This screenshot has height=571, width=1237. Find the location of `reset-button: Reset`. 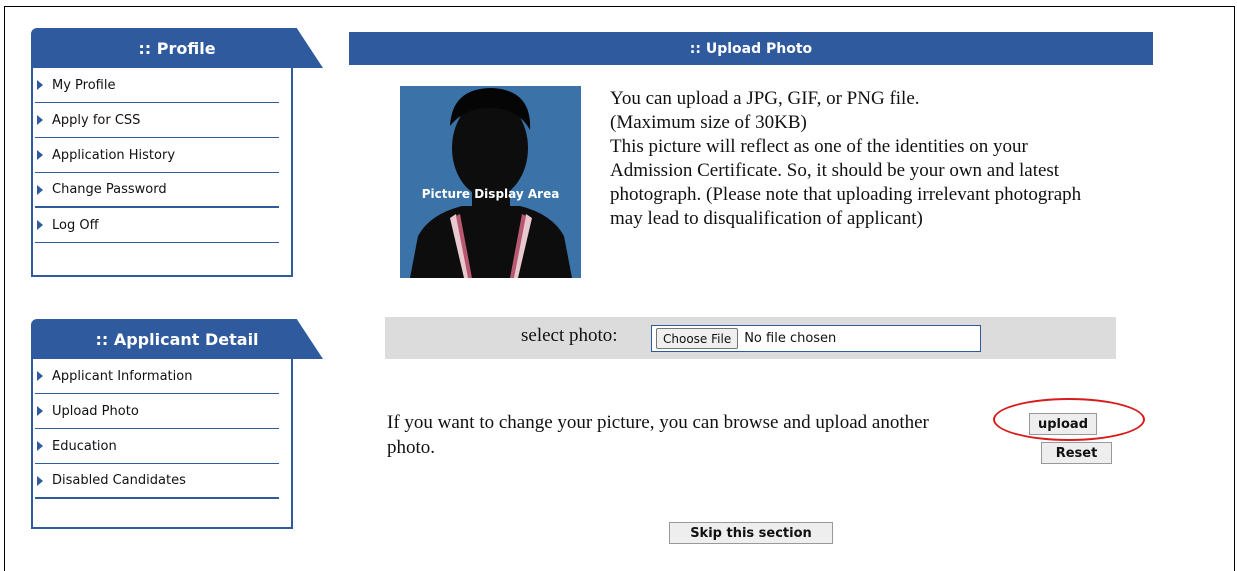

reset-button: Reset is located at coordinates (1076, 453).